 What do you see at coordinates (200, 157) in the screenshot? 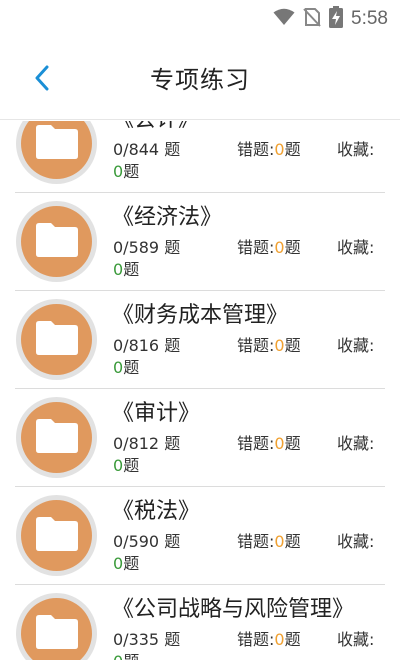
I see `list-item: 《会计》 0/844 题 错题:0题 收藏: 0题` at bounding box center [200, 157].